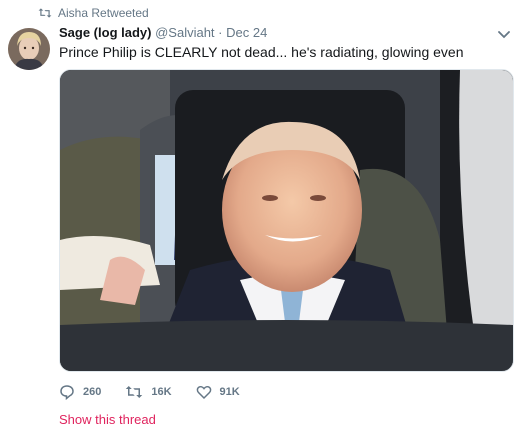 This screenshot has width=521, height=433. What do you see at coordinates (504, 35) in the screenshot?
I see `chevron-down-icon` at bounding box center [504, 35].